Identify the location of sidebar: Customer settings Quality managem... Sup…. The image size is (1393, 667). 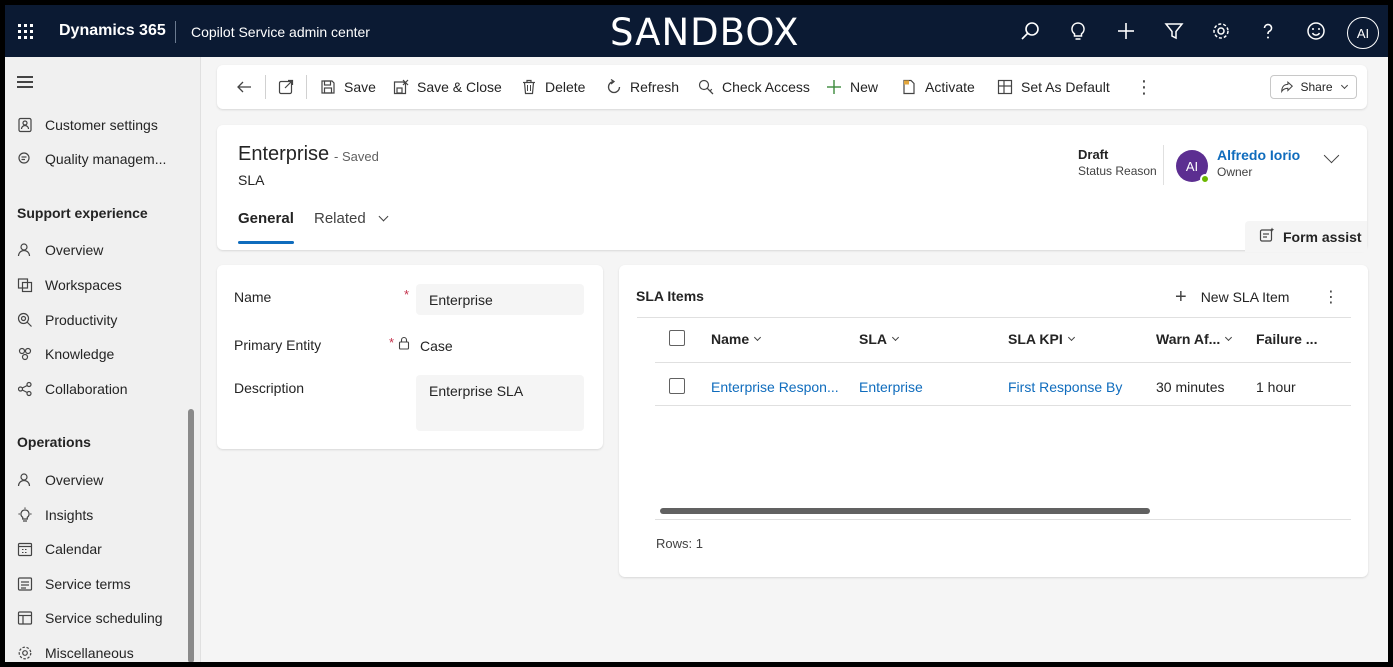
(103, 359).